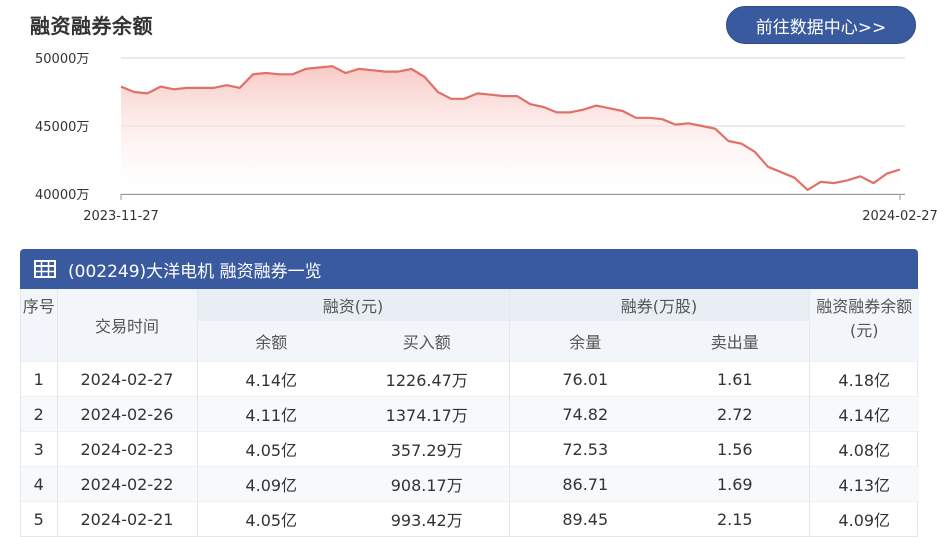 The height and width of the screenshot is (537, 937). Describe the element at coordinates (584, 414) in the screenshot. I see `cell-sec-balance: 74.82` at that location.